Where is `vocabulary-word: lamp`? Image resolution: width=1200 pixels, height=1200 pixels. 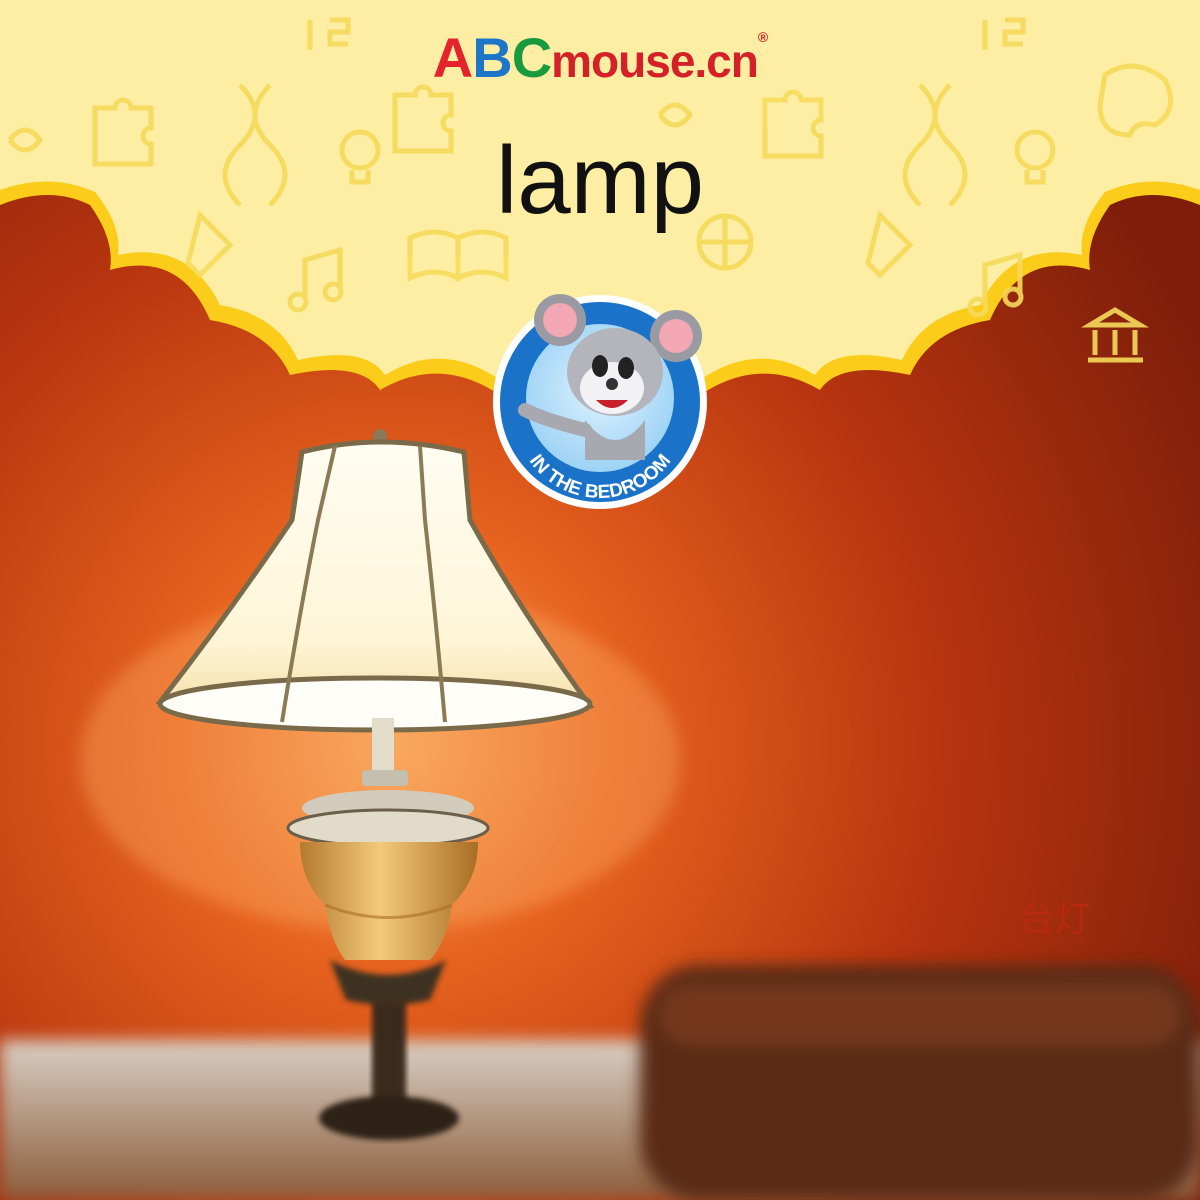
vocabulary-word: lamp is located at coordinates (600, 180).